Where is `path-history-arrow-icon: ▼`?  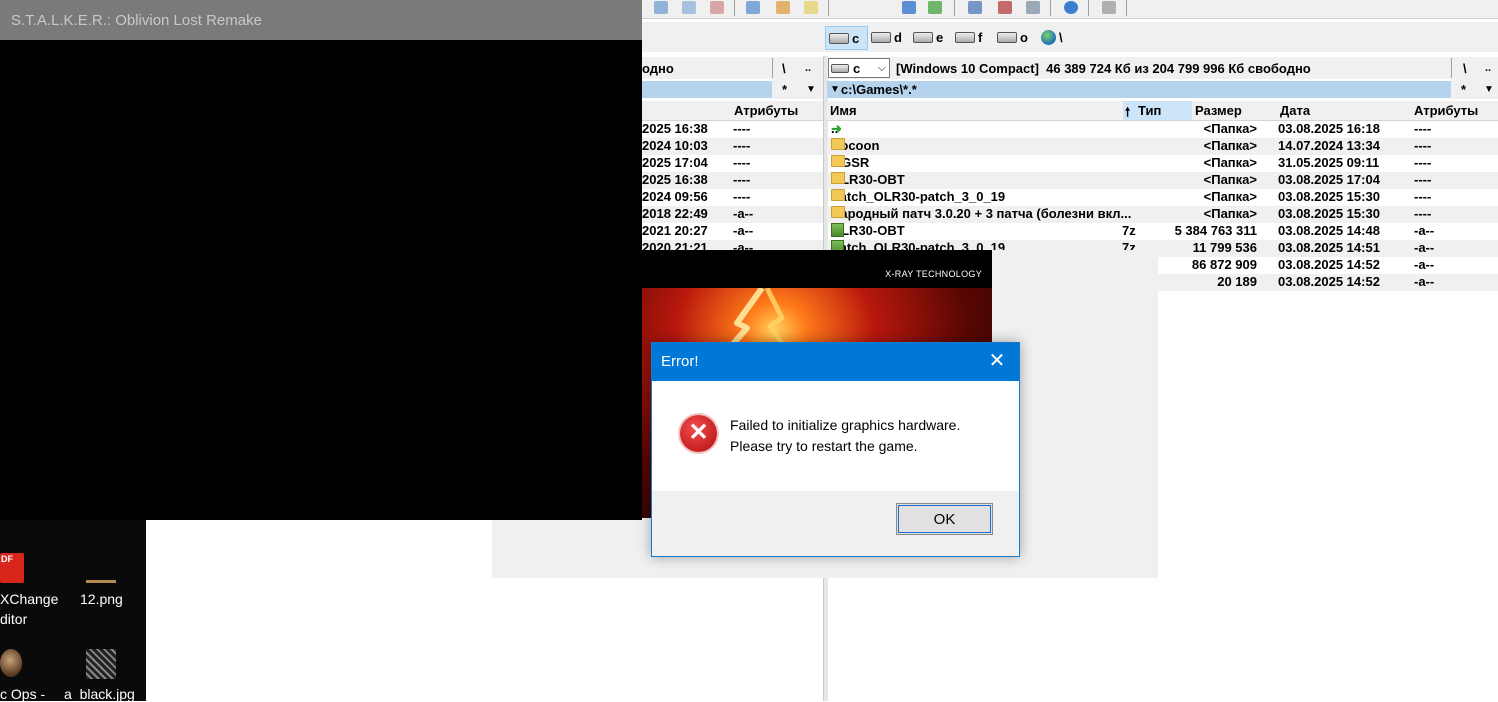
path-history-arrow-icon: ▼ is located at coordinates (835, 89).